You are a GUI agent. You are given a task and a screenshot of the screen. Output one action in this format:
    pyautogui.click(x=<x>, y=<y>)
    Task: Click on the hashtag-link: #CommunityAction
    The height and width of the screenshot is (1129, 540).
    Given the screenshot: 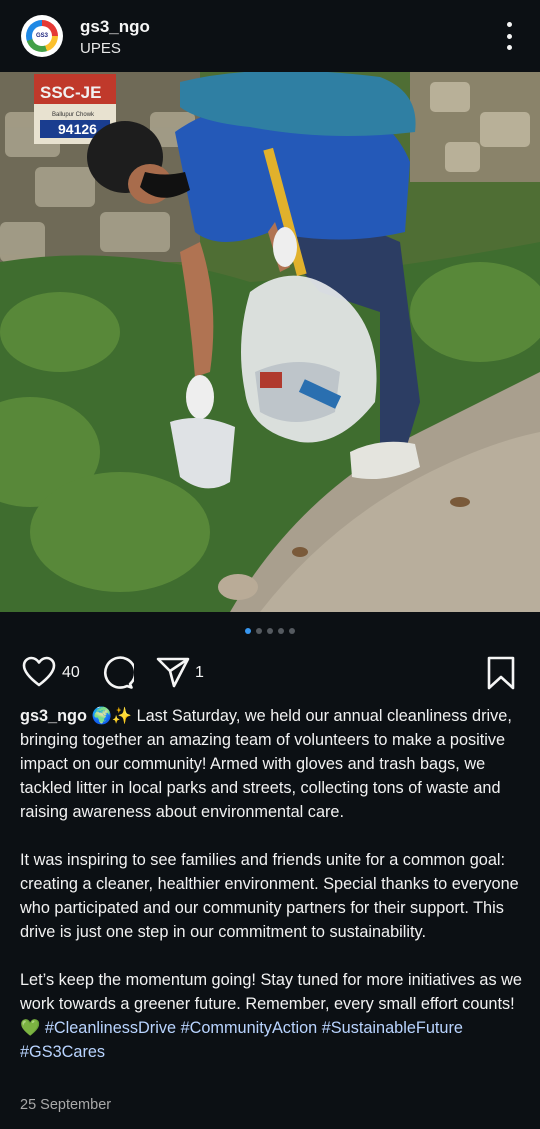 What is the action you would take?
    pyautogui.click(x=249, y=1028)
    